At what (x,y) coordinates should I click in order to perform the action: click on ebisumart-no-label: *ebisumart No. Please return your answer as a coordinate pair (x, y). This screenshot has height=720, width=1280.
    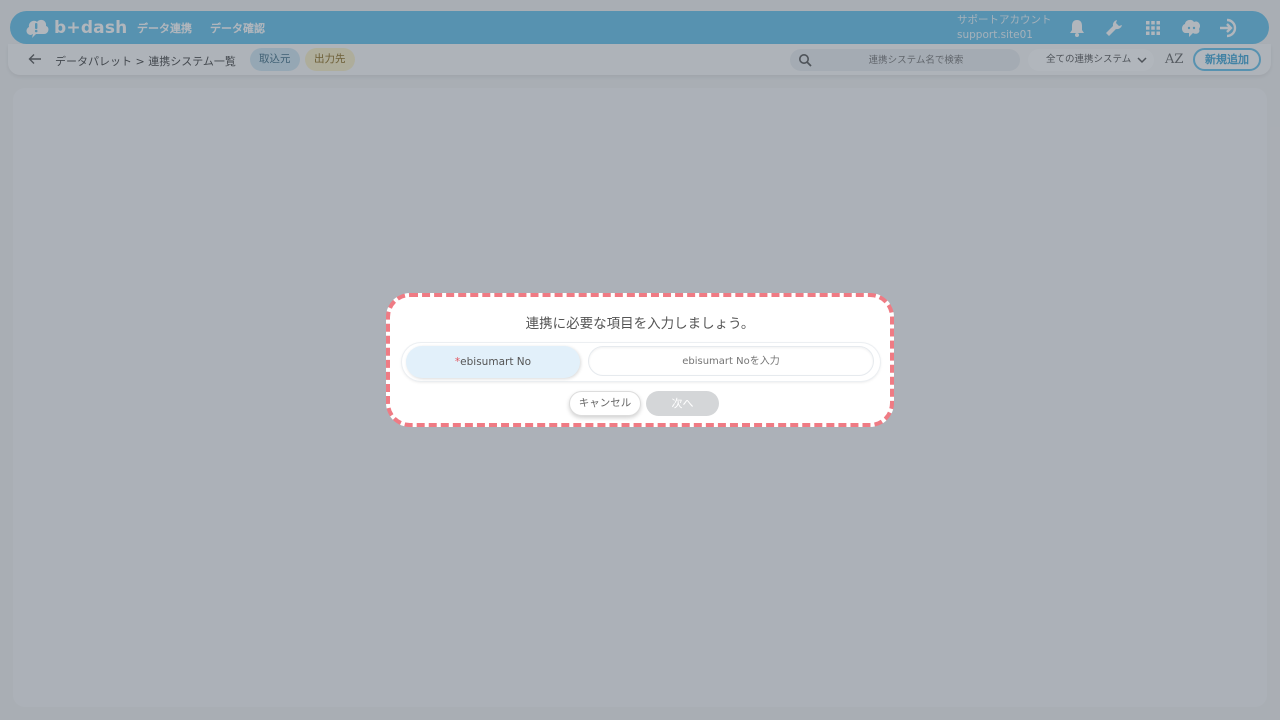
    Looking at the image, I should click on (493, 362).